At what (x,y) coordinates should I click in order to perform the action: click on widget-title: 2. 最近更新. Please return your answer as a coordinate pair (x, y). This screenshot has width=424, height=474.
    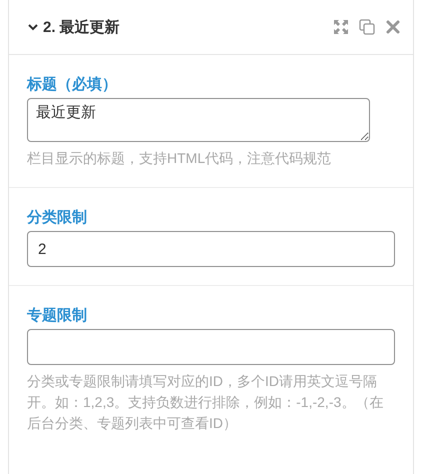
    Looking at the image, I should click on (82, 27).